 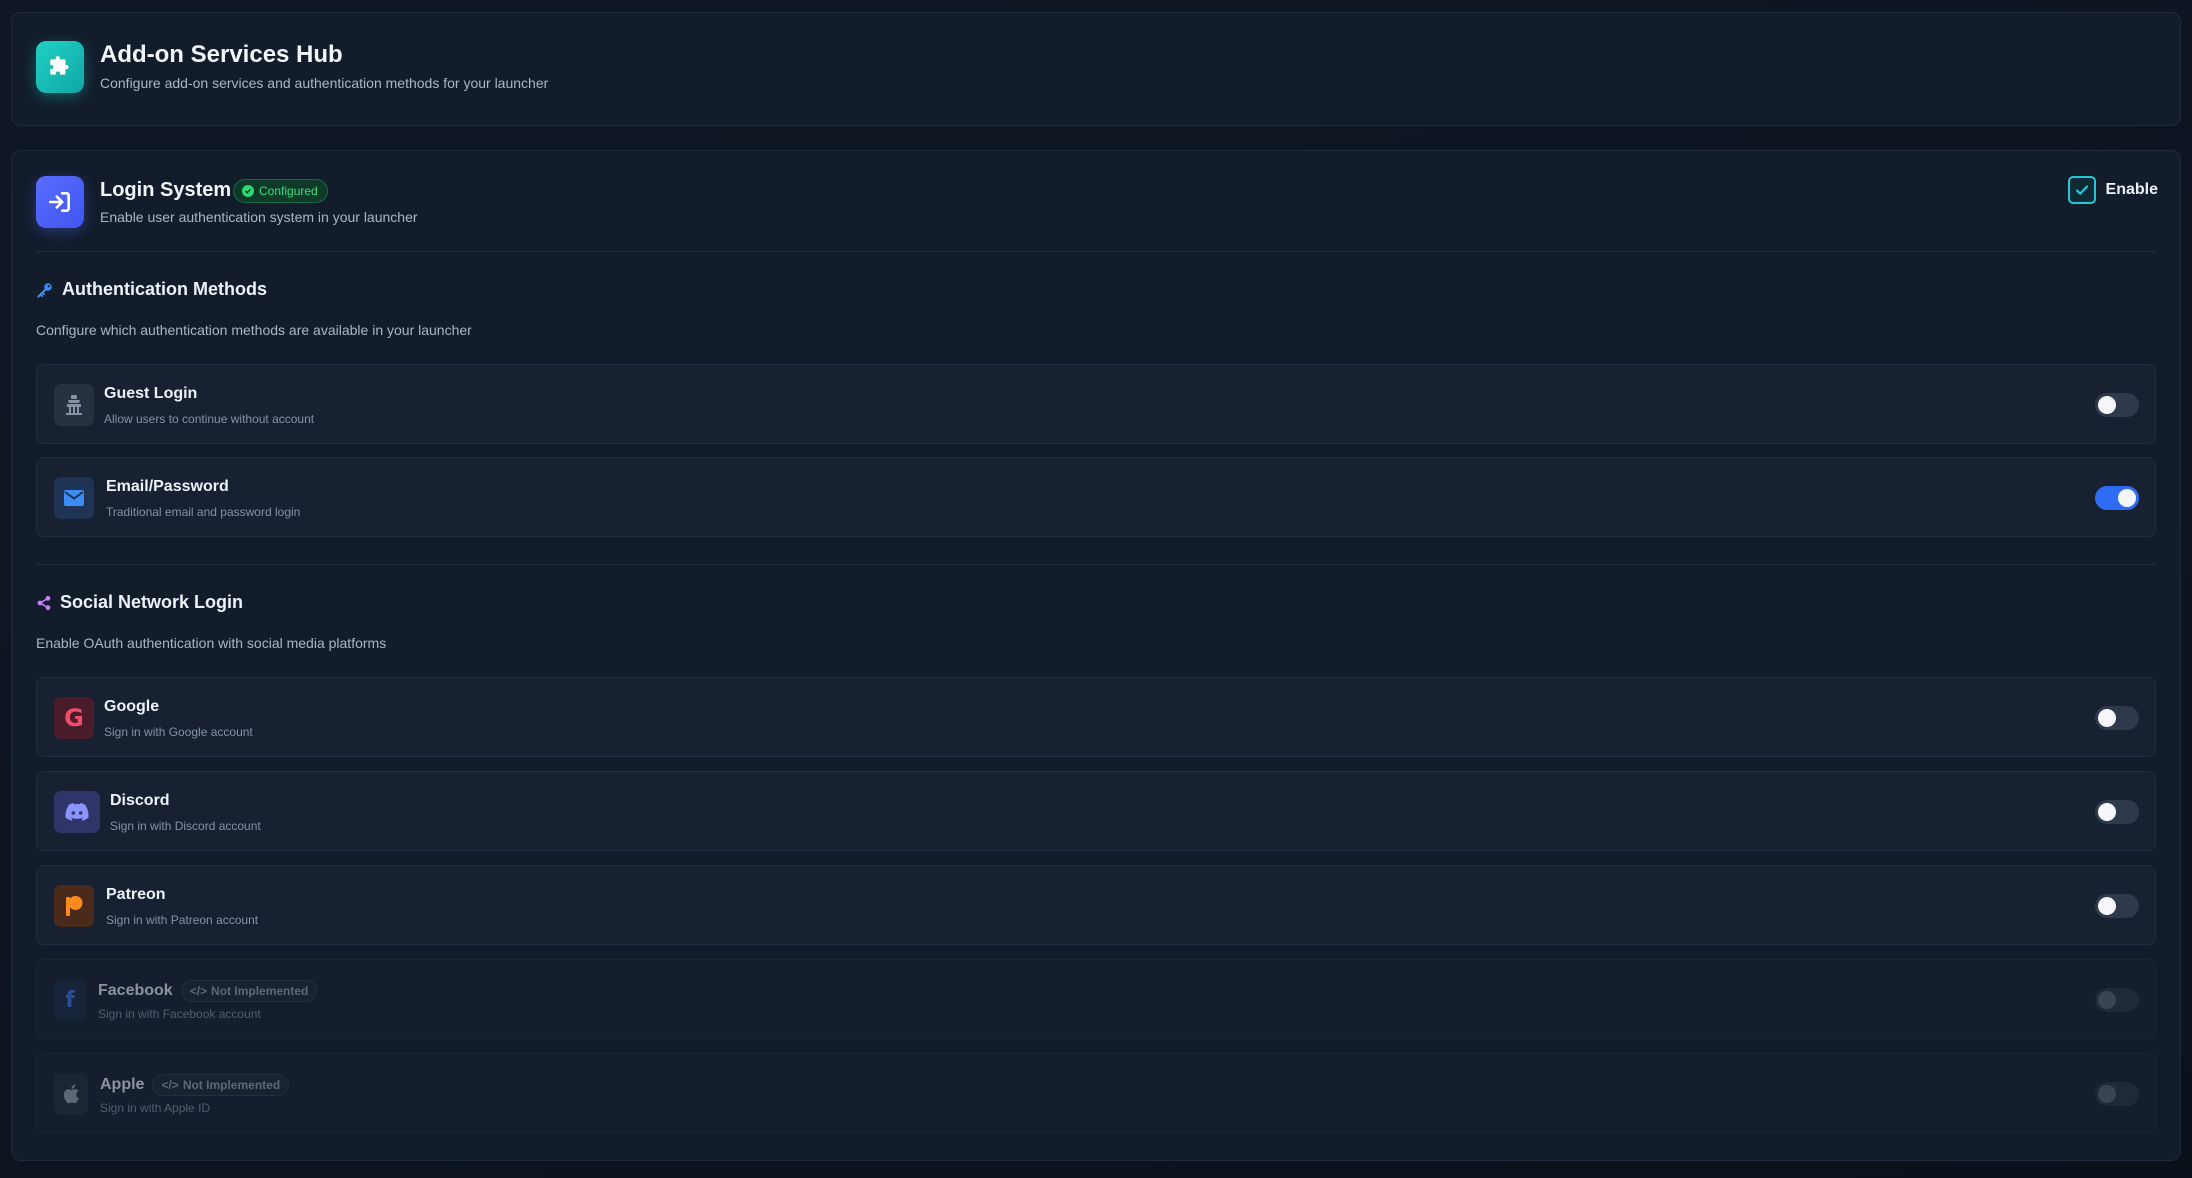 What do you see at coordinates (44, 602) in the screenshot?
I see `share-icon` at bounding box center [44, 602].